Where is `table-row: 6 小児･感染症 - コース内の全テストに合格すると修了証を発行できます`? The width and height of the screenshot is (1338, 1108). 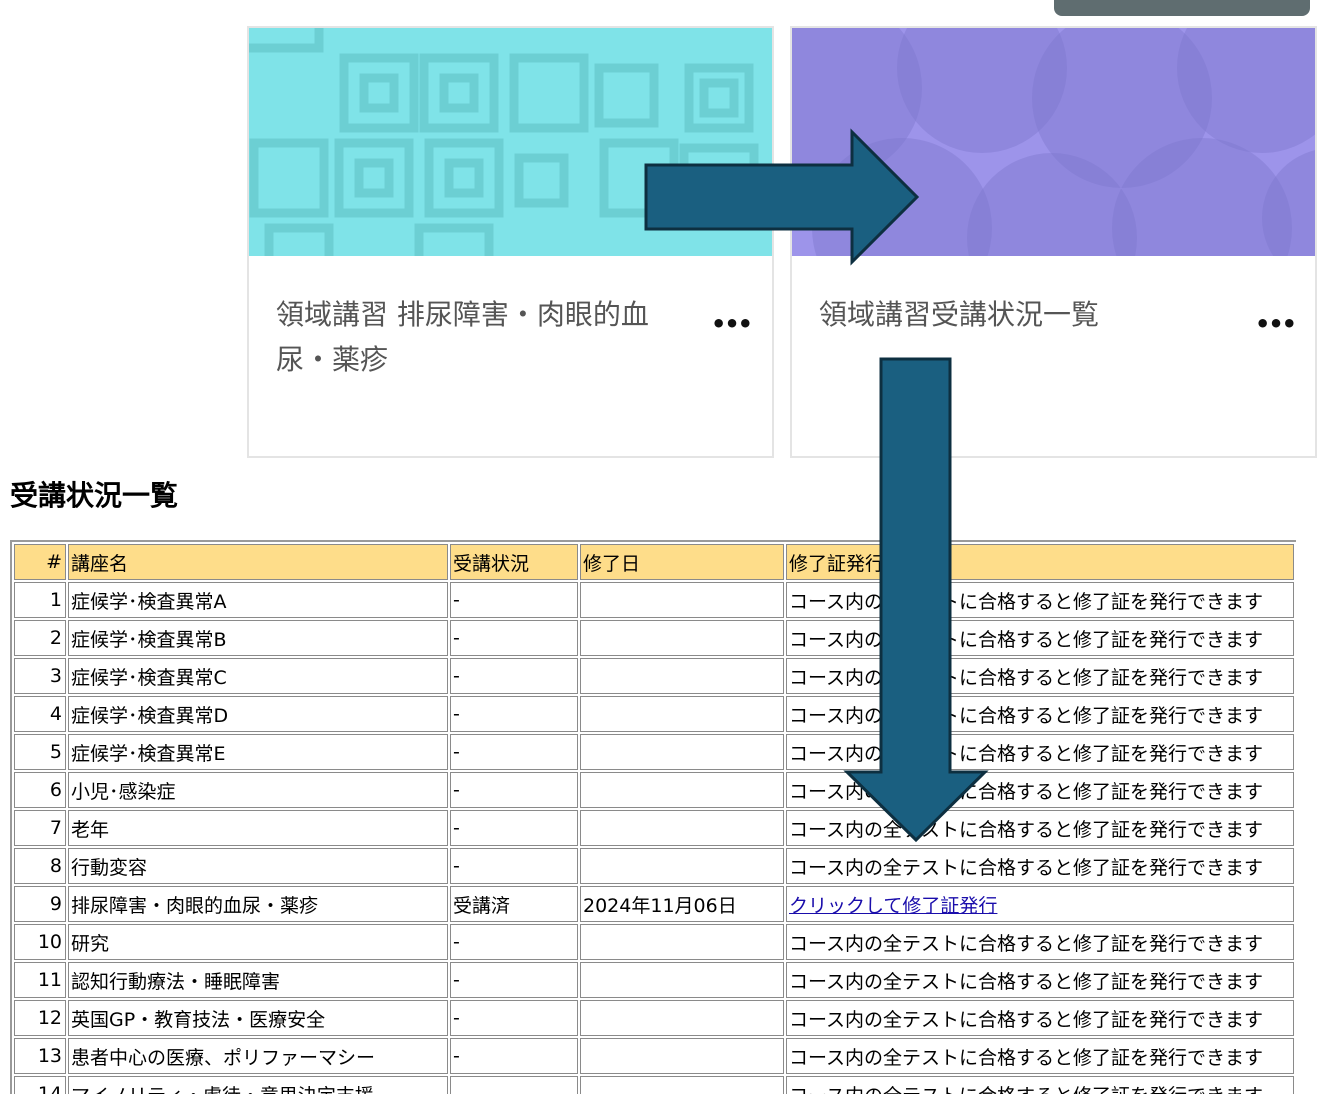
table-row: 6 小児･感染症 - コース内の全テストに合格すると修了証を発行できます is located at coordinates (654, 790).